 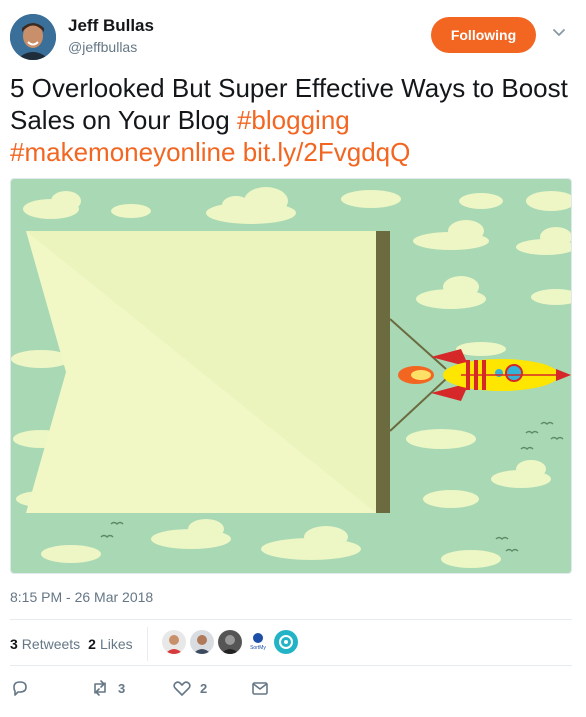 I want to click on tweet-actions: 3 2, so click(x=291, y=690).